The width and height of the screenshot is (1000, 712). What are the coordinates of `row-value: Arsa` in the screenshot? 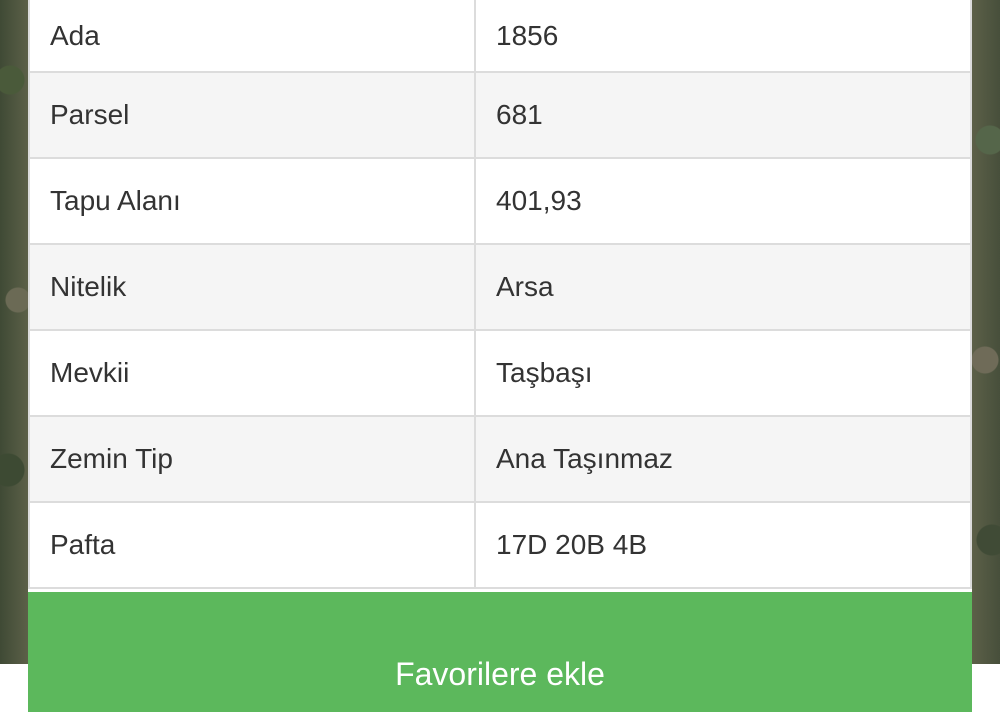 It's located at (723, 287).